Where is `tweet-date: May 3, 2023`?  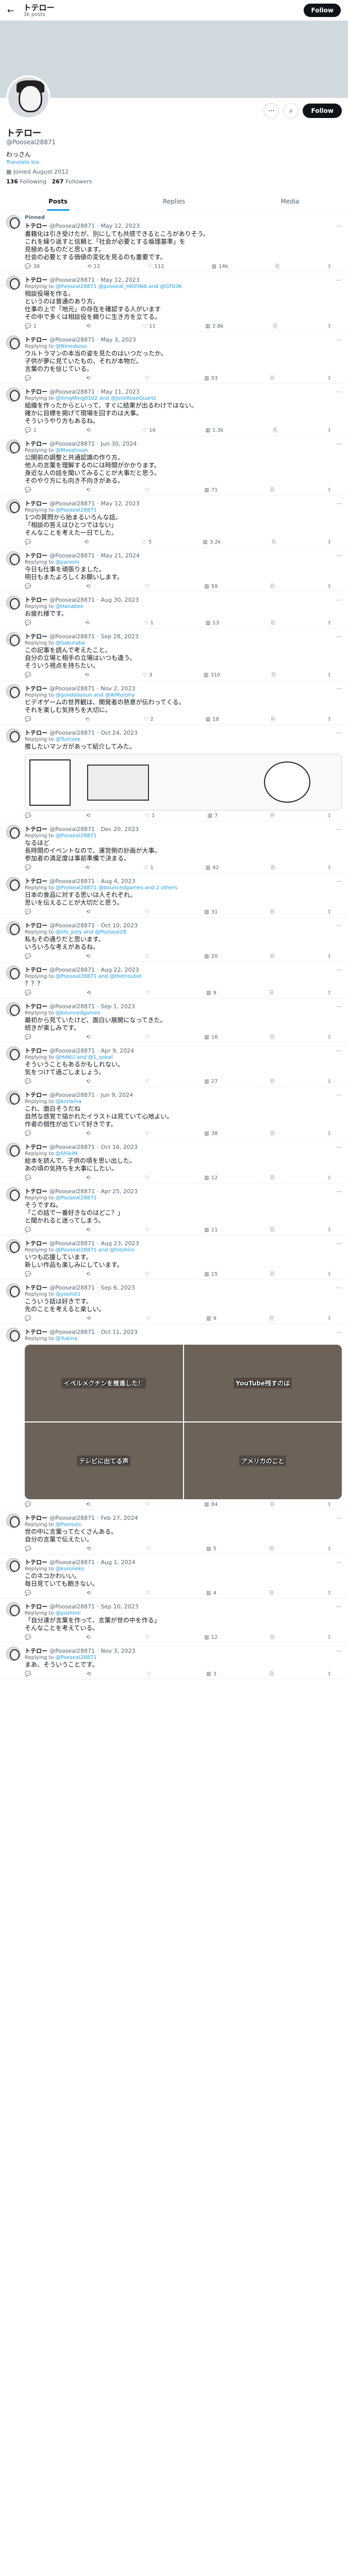
tweet-date: May 3, 2023 is located at coordinates (118, 339).